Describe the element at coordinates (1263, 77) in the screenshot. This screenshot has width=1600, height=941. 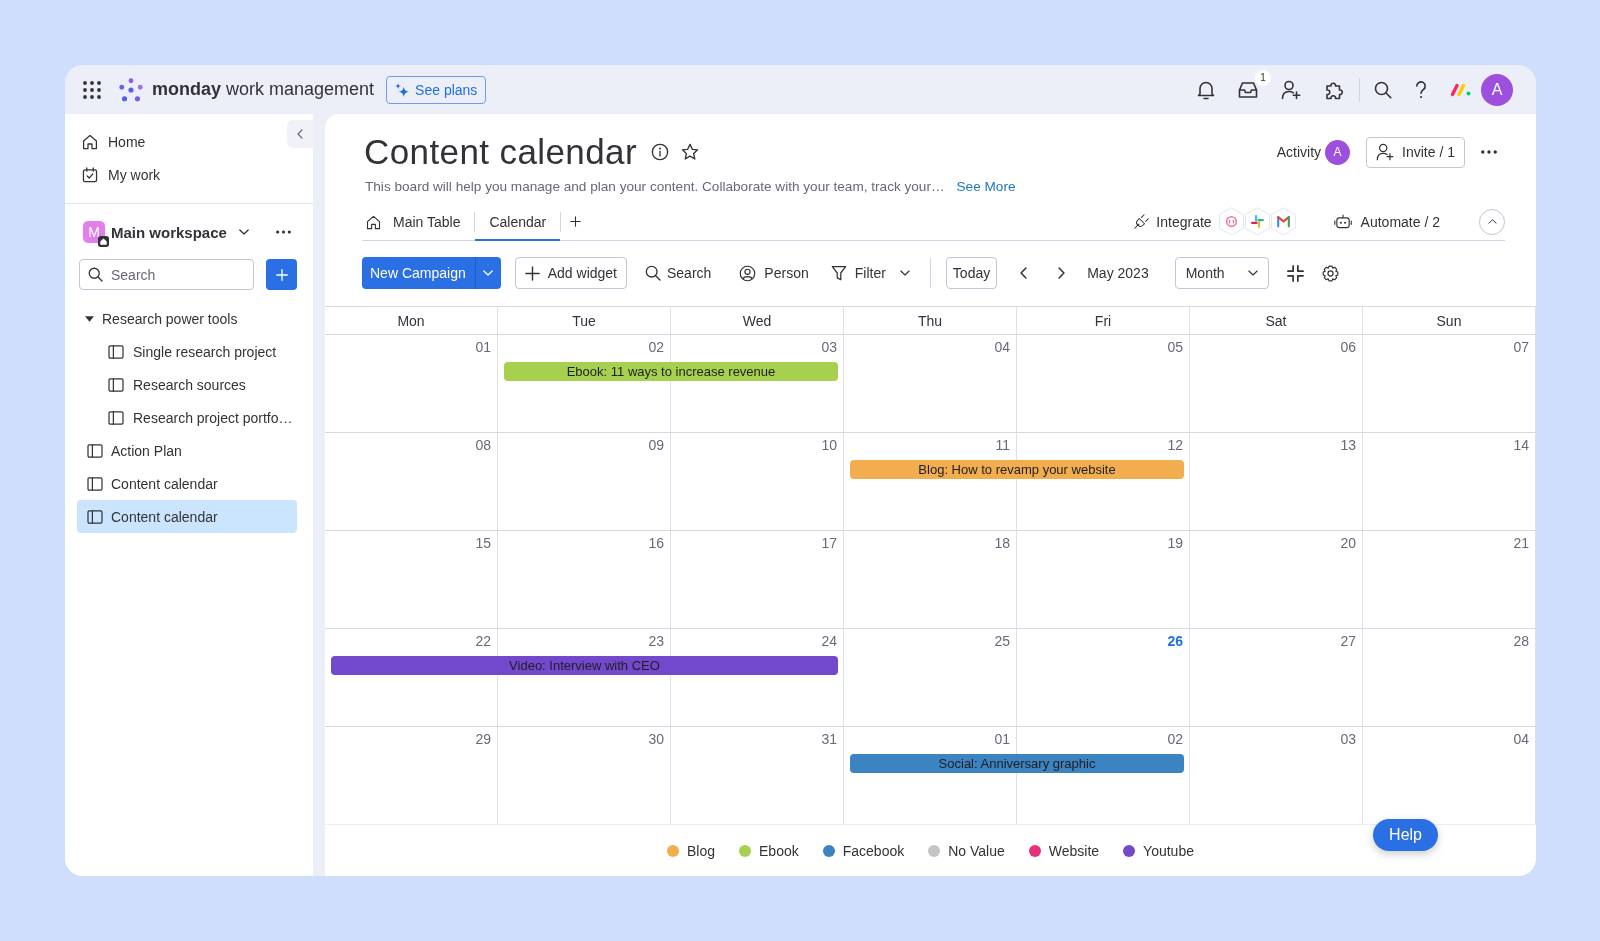
I see `inbox-count: 1` at that location.